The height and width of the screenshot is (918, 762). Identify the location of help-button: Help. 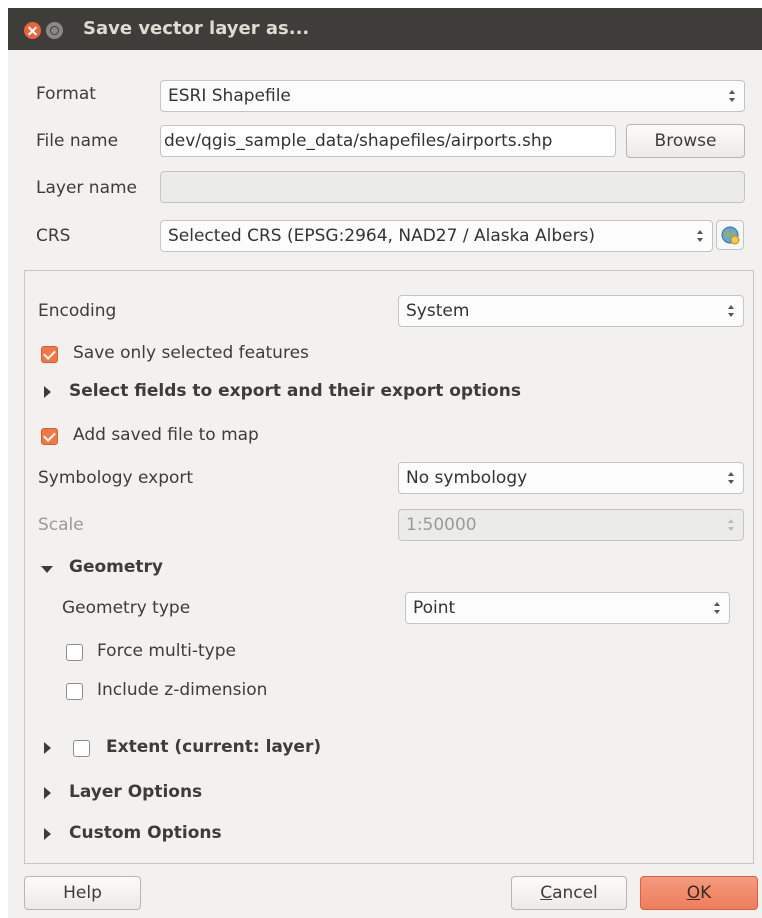
(82, 893).